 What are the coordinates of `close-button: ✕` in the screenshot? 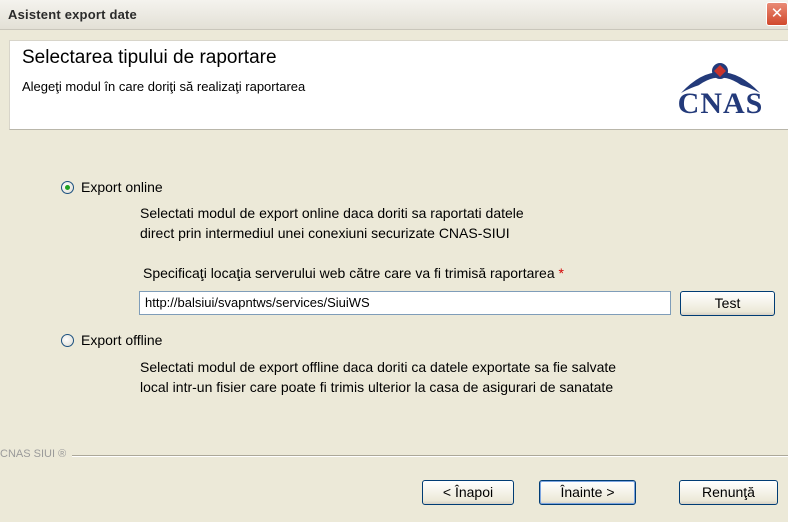 It's located at (777, 14).